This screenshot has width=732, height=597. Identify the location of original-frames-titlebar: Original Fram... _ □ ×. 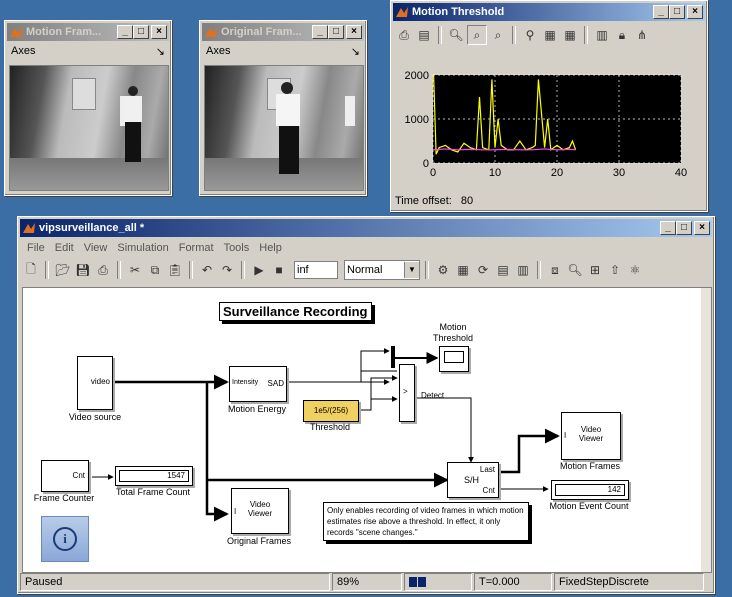
(283, 32).